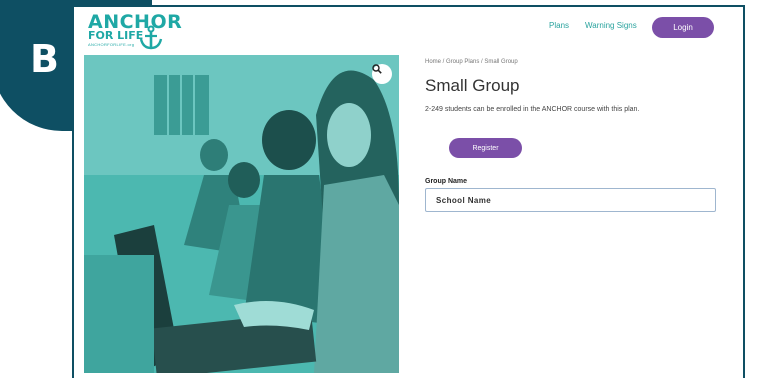  I want to click on register-button: Register, so click(485, 148).